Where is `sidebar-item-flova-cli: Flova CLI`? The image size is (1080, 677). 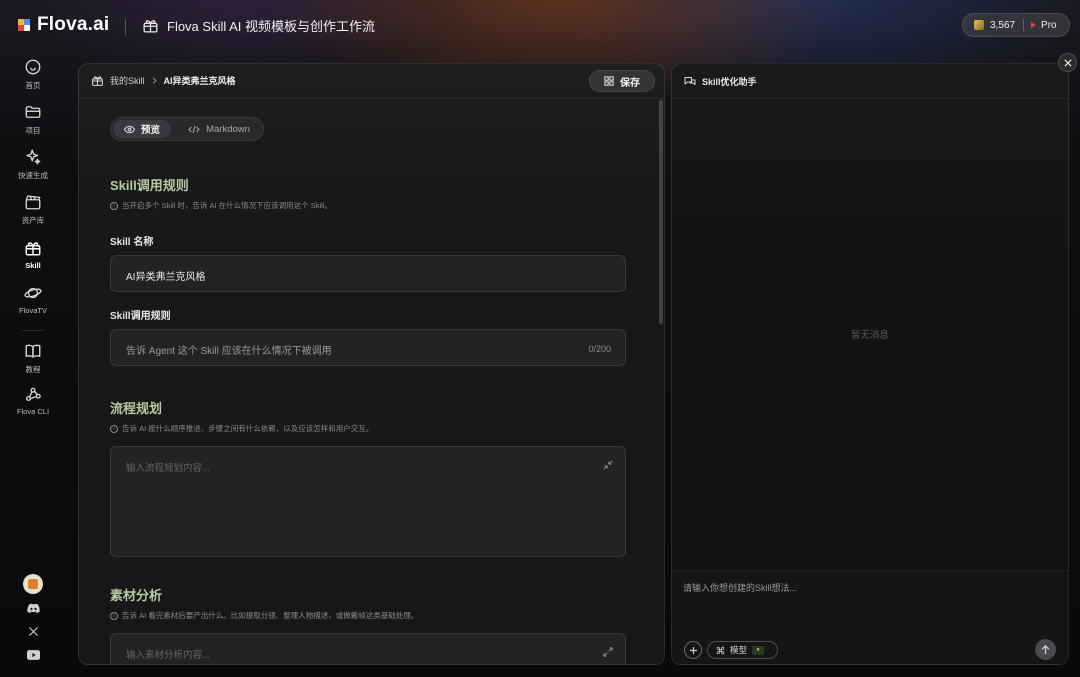
sidebar-item-flova-cli: Flova CLI is located at coordinates (33, 400).